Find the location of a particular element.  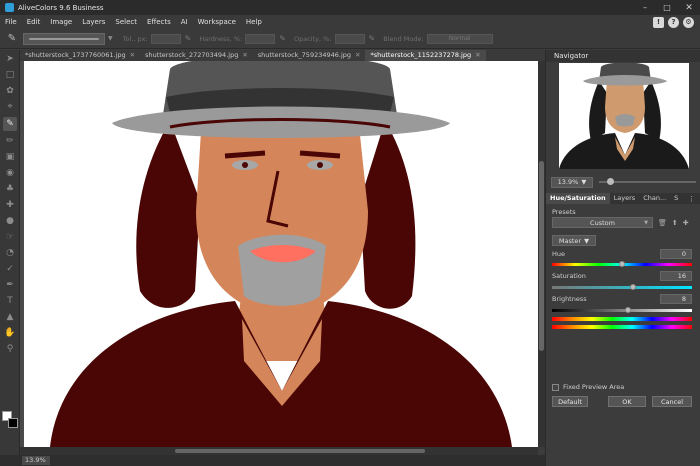

menu-image: Image is located at coordinates (61, 22).